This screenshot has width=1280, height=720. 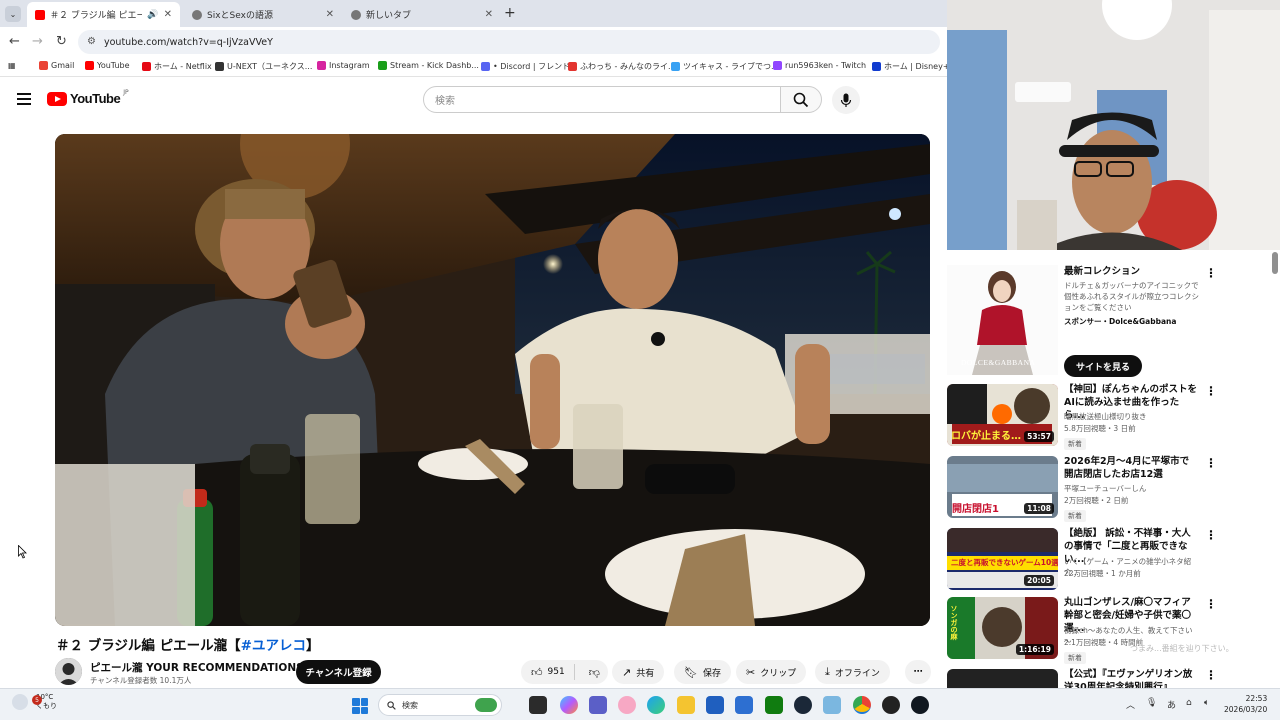 I want to click on recommended-thumbnail-1: ロバが止まる… 53:57, so click(x=1002, y=415).